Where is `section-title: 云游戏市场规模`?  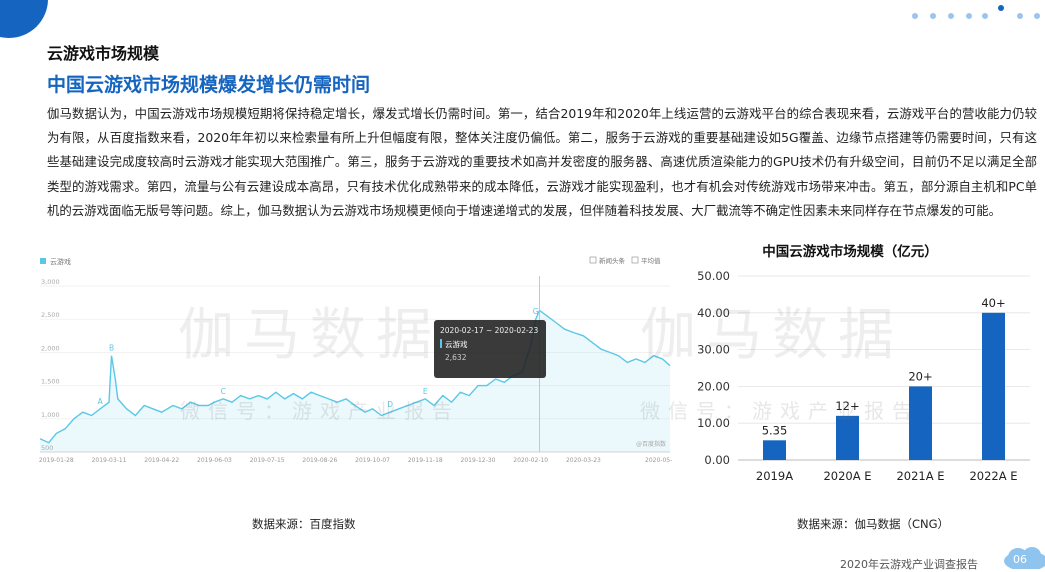
section-title: 云游戏市场规模 is located at coordinates (103, 53).